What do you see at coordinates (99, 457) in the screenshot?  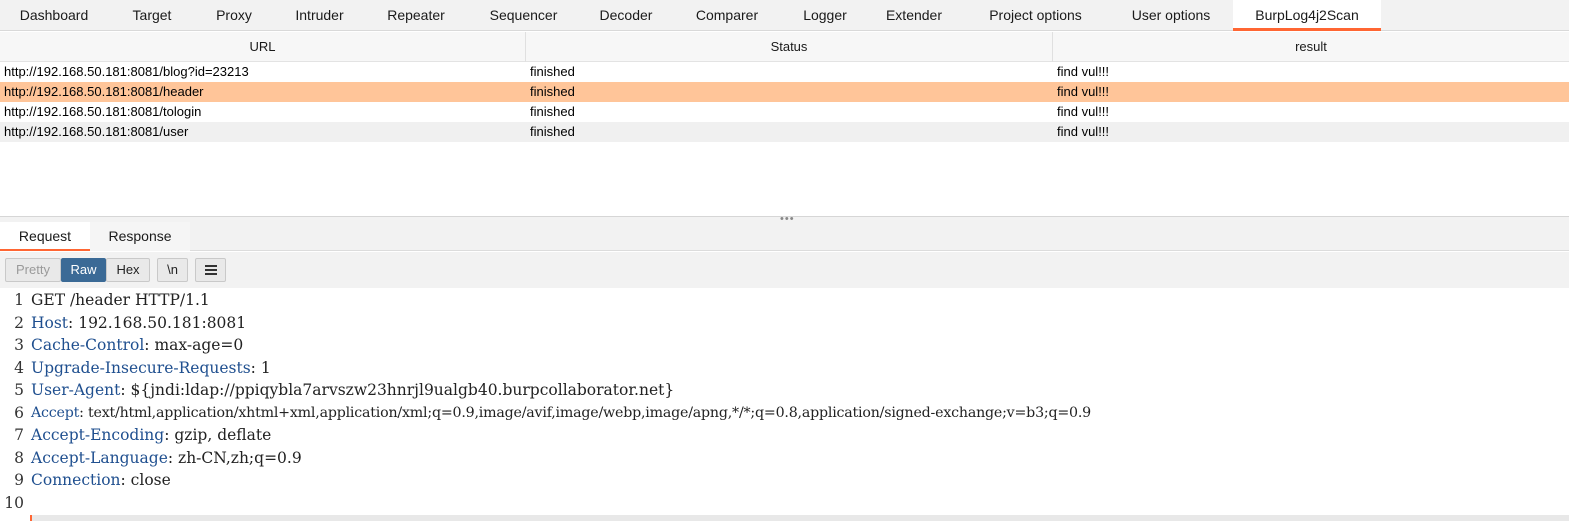 I see `header-name: Accept-Language` at bounding box center [99, 457].